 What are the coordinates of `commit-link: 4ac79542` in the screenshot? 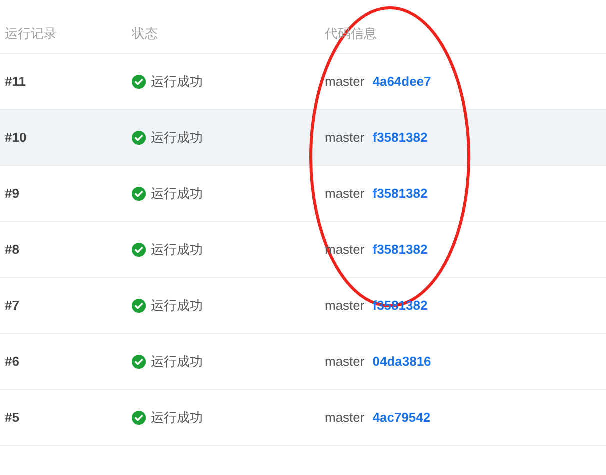 It's located at (401, 417).